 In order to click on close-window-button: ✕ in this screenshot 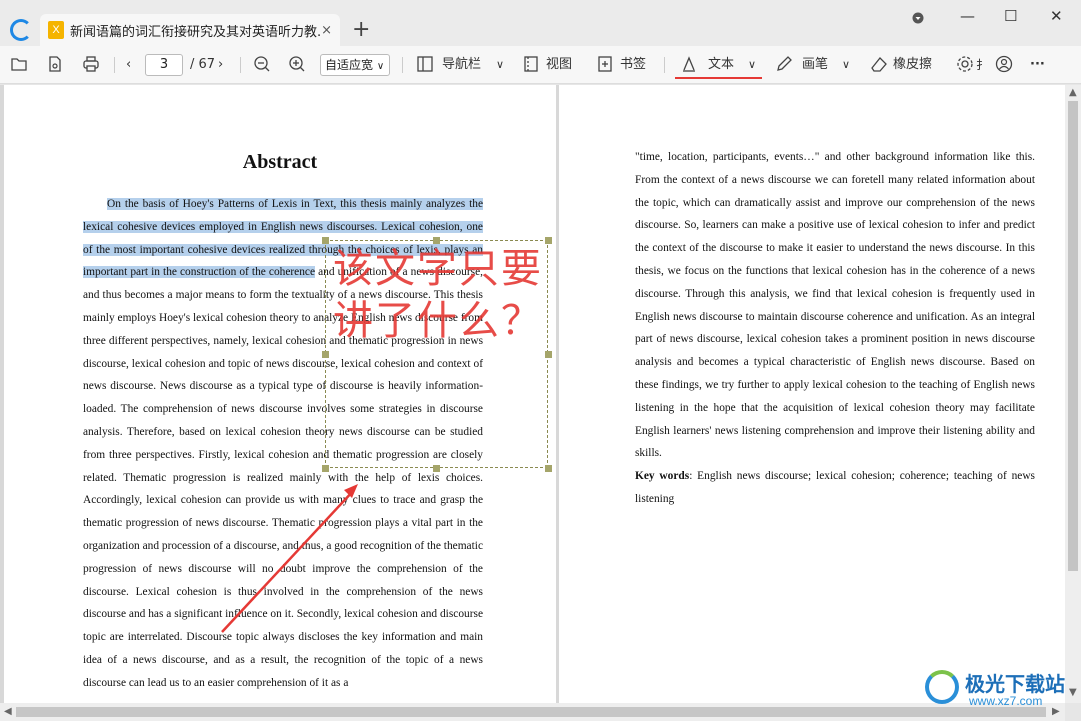, I will do `click(1056, 16)`.